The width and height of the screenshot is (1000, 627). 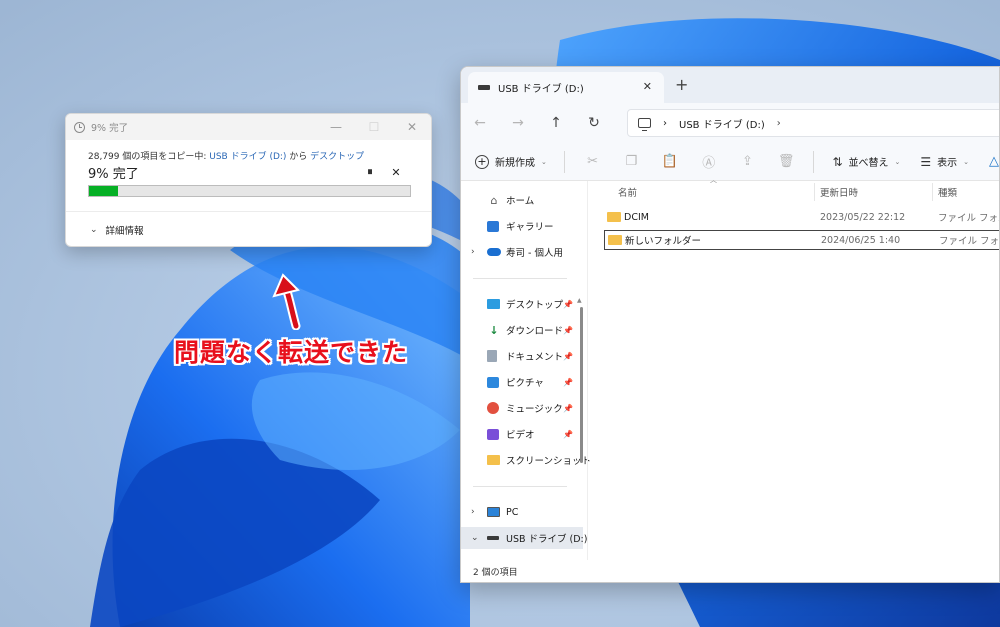 I want to click on sort-ascending-icon: ︿, so click(x=713, y=180).